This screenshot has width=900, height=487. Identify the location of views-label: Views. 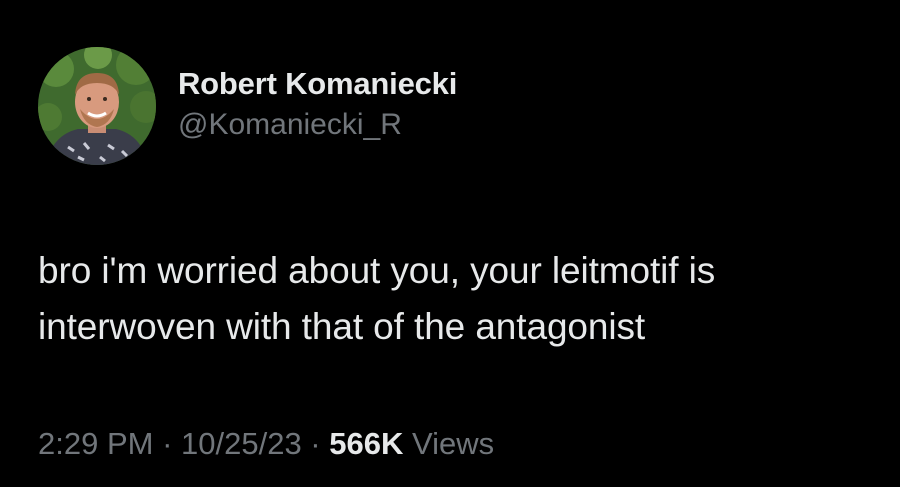
(449, 443).